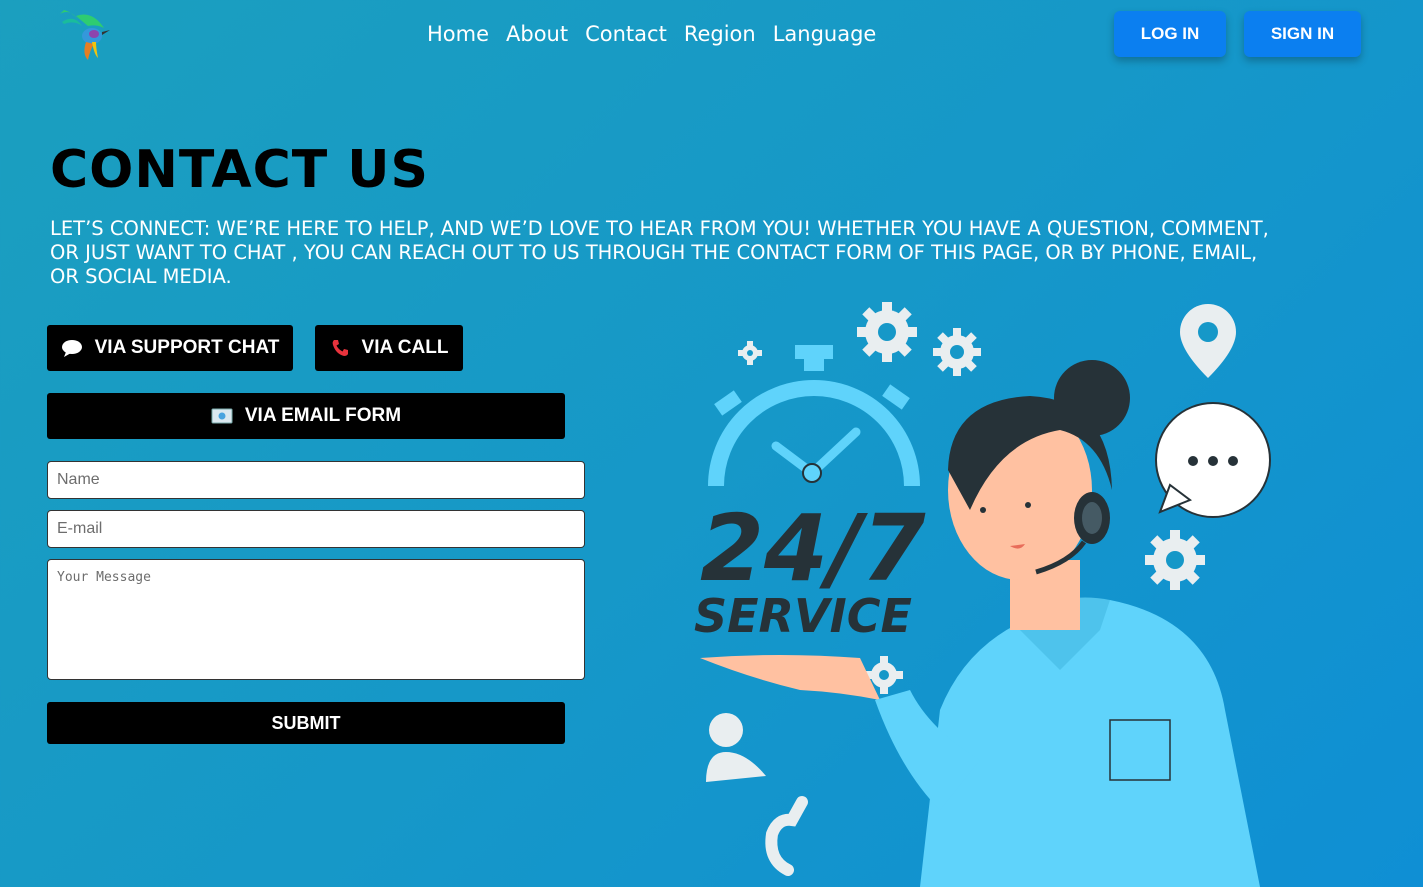 The width and height of the screenshot is (1423, 887). I want to click on email-icon, so click(222, 416).